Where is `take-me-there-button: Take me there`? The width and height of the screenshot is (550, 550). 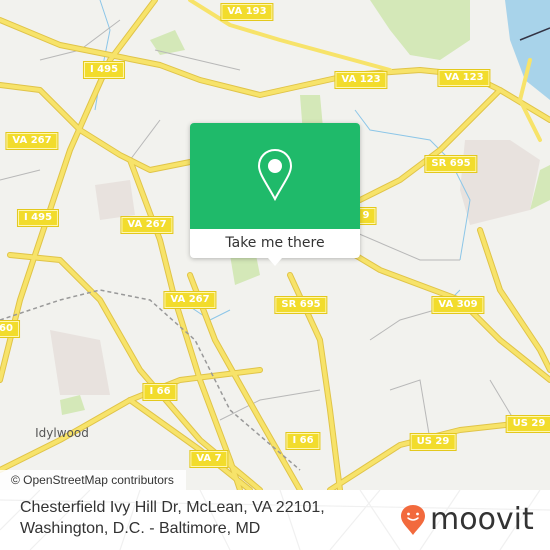 take-me-there-button: Take me there is located at coordinates (275, 243).